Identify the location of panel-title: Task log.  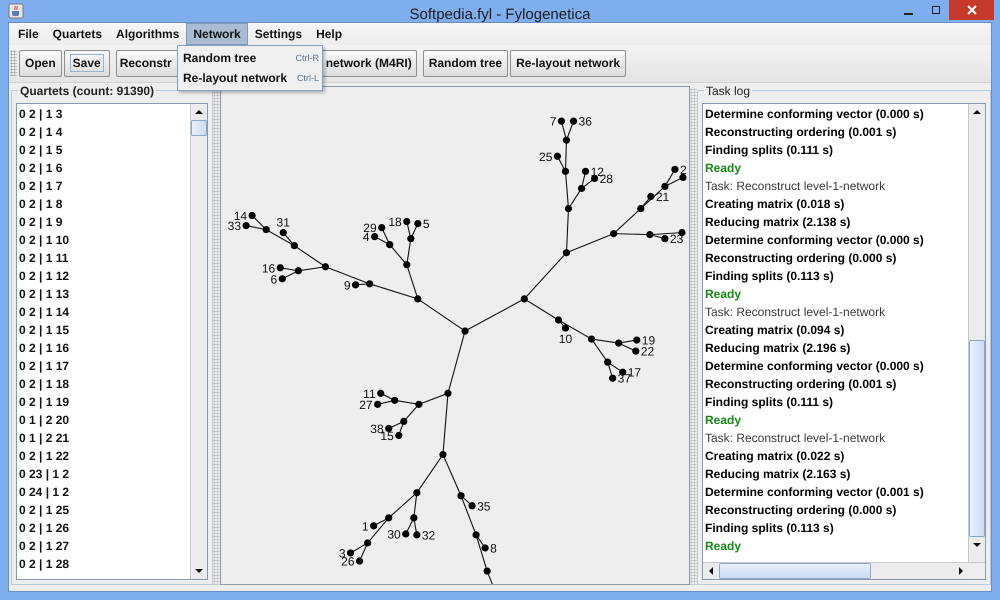
(728, 91).